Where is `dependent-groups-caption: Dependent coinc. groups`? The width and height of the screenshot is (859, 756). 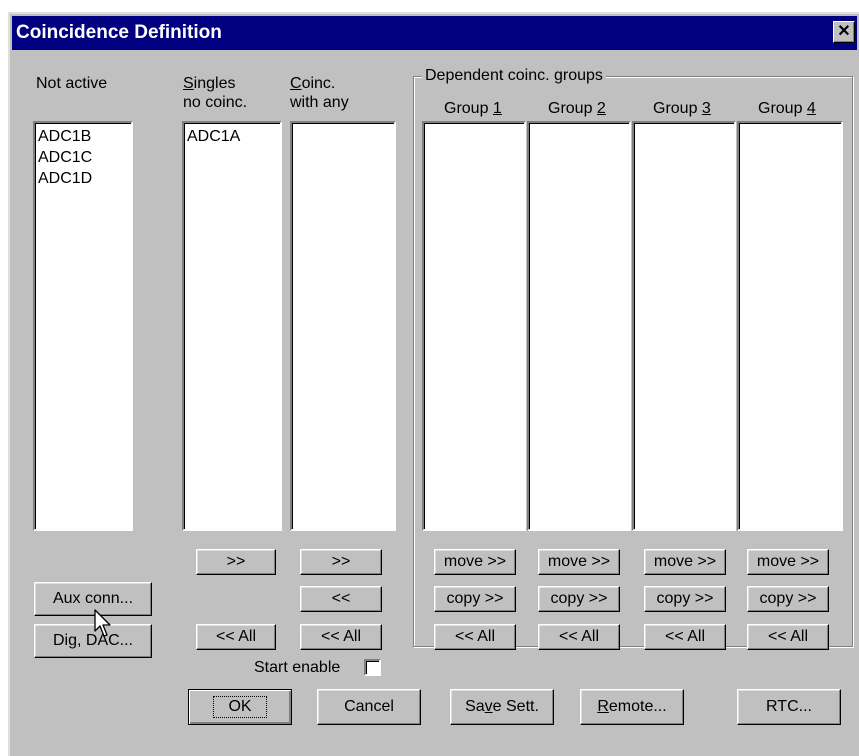 dependent-groups-caption: Dependent coinc. groups is located at coordinates (514, 75).